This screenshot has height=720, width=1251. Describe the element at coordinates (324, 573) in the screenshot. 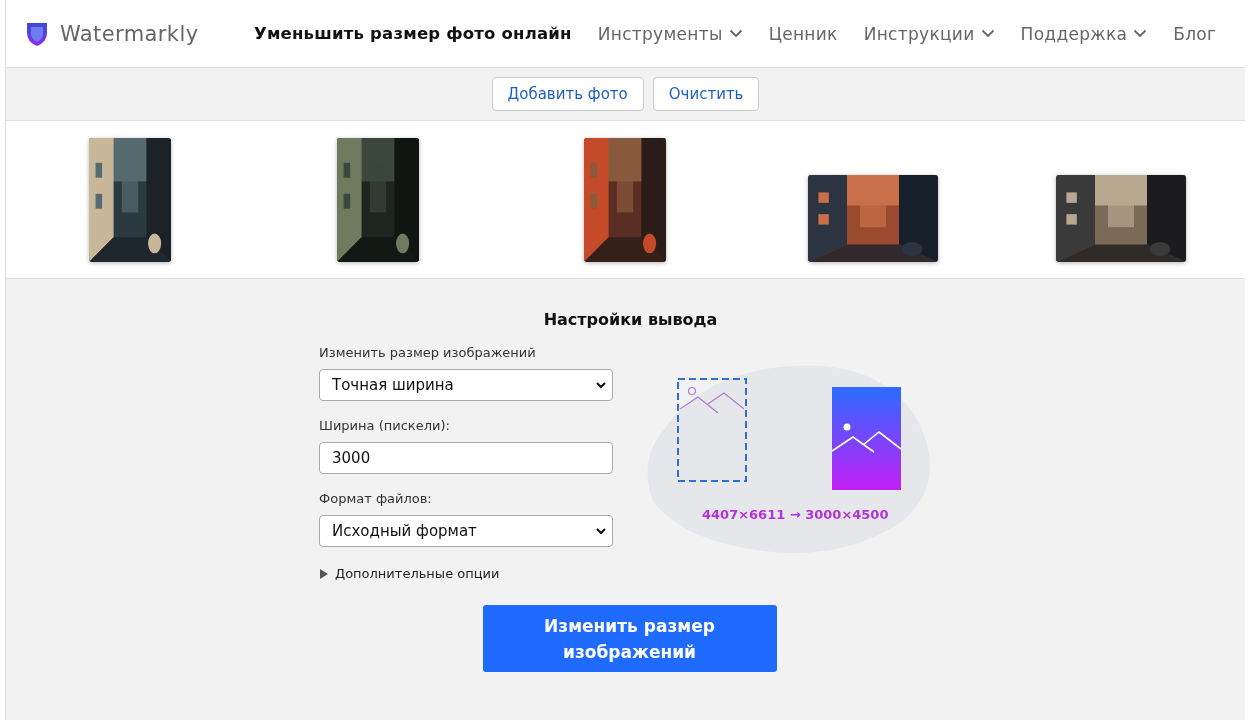

I see `disclosure-triangle-icon` at that location.